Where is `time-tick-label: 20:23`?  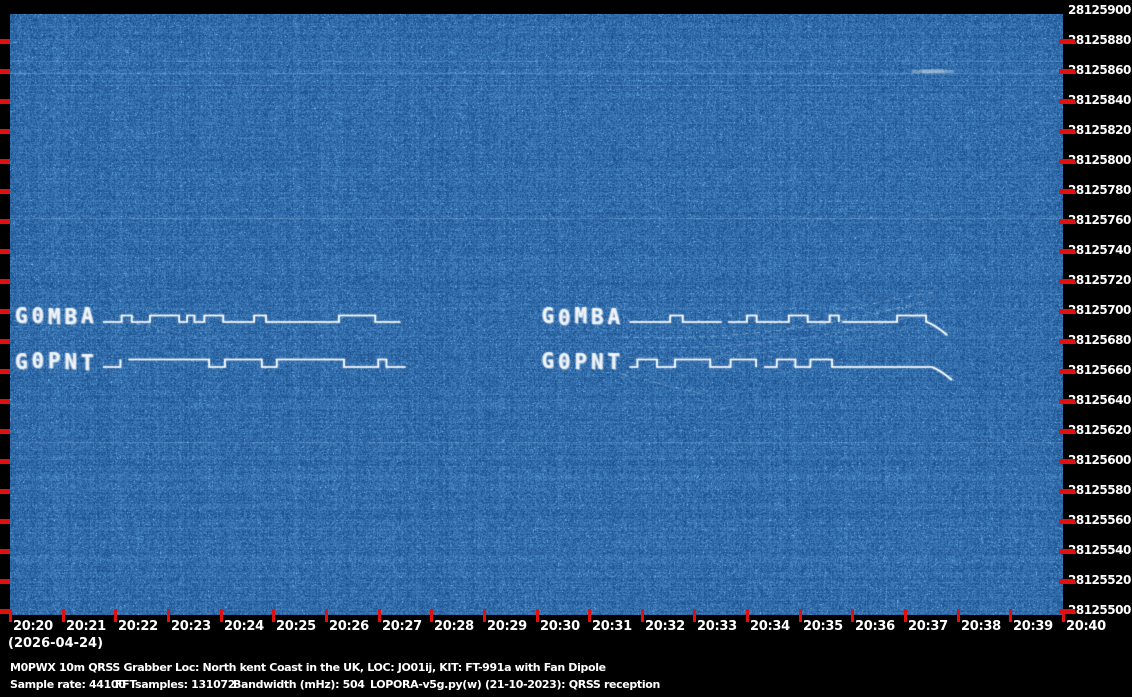 time-tick-label: 20:23 is located at coordinates (191, 626).